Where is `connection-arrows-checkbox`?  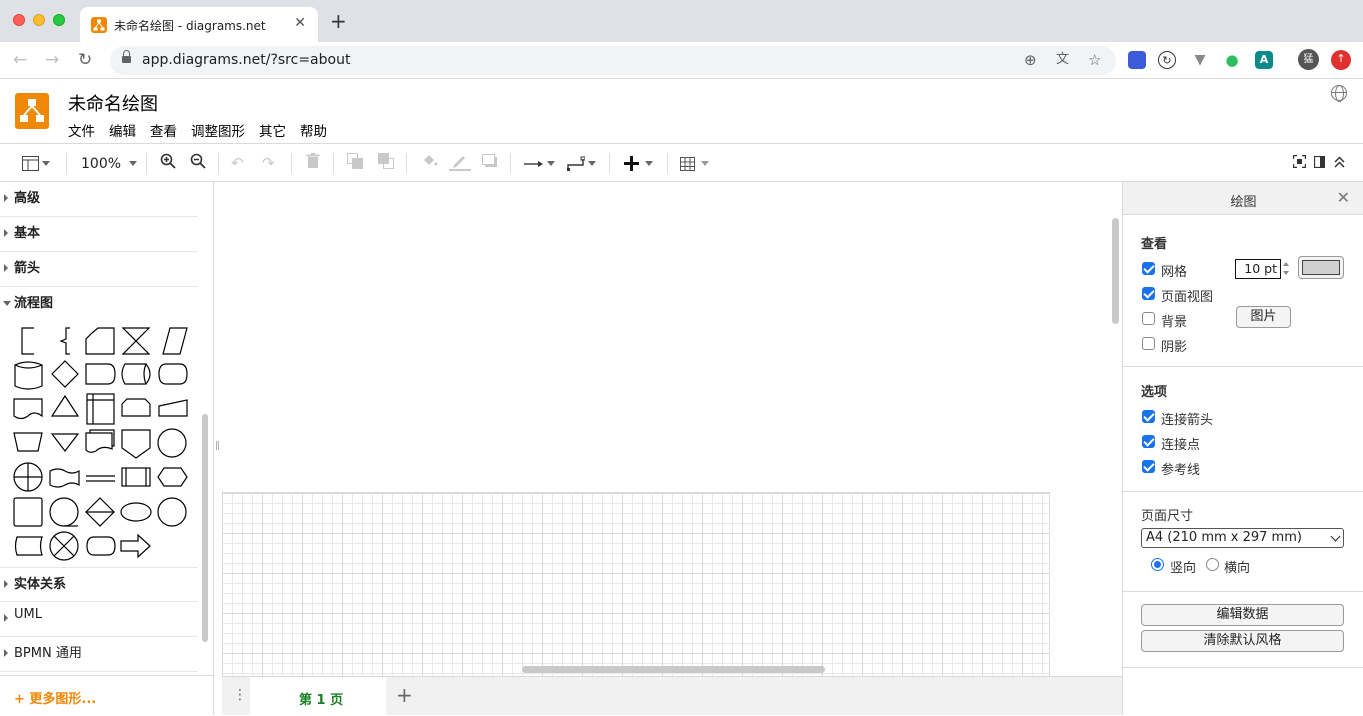
connection-arrows-checkbox is located at coordinates (1148, 416).